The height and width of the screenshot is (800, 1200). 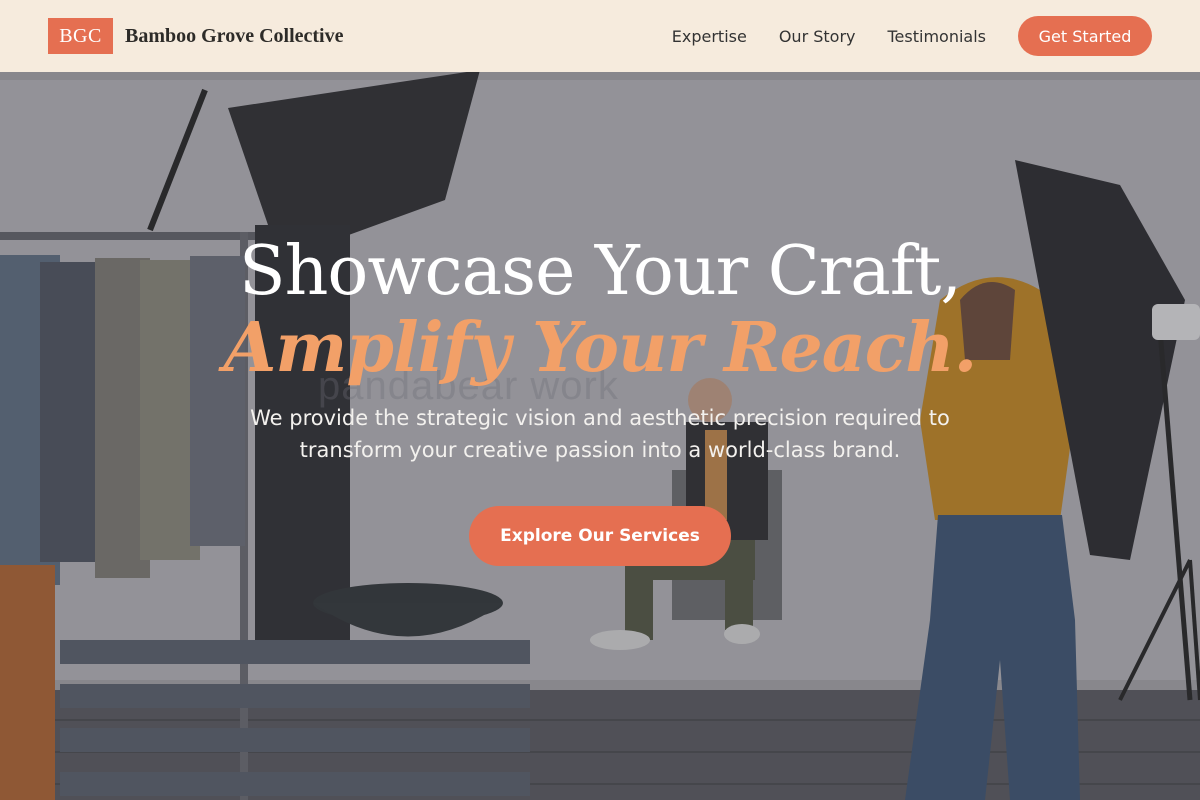 What do you see at coordinates (709, 36) in the screenshot?
I see `nav-link-expertise: Expertise` at bounding box center [709, 36].